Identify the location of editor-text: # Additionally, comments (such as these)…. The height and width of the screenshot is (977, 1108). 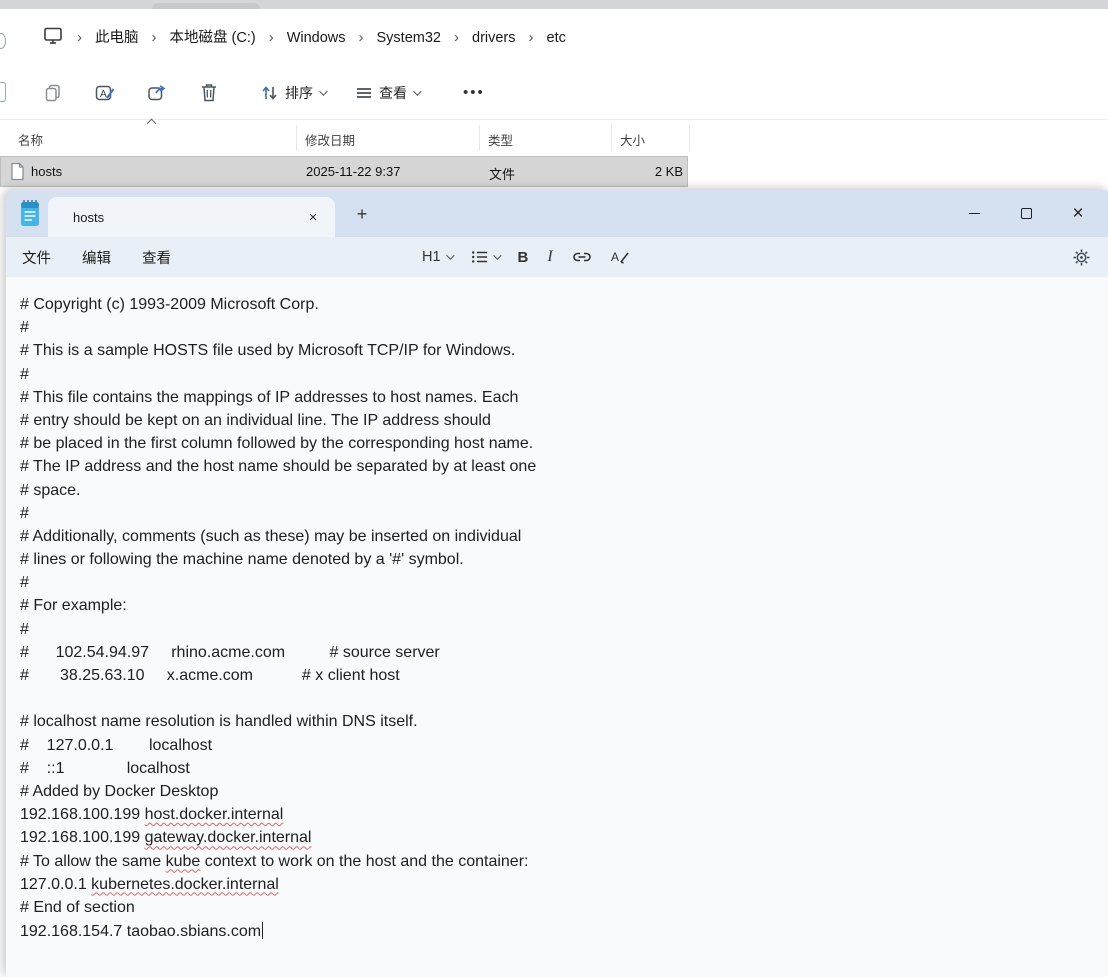
(271, 536).